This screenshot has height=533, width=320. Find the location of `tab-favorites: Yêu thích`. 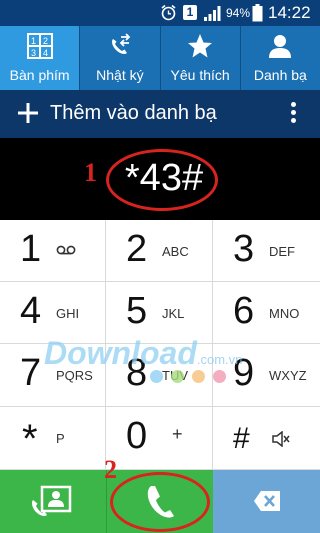

tab-favorites: Yêu thích is located at coordinates (199, 58).